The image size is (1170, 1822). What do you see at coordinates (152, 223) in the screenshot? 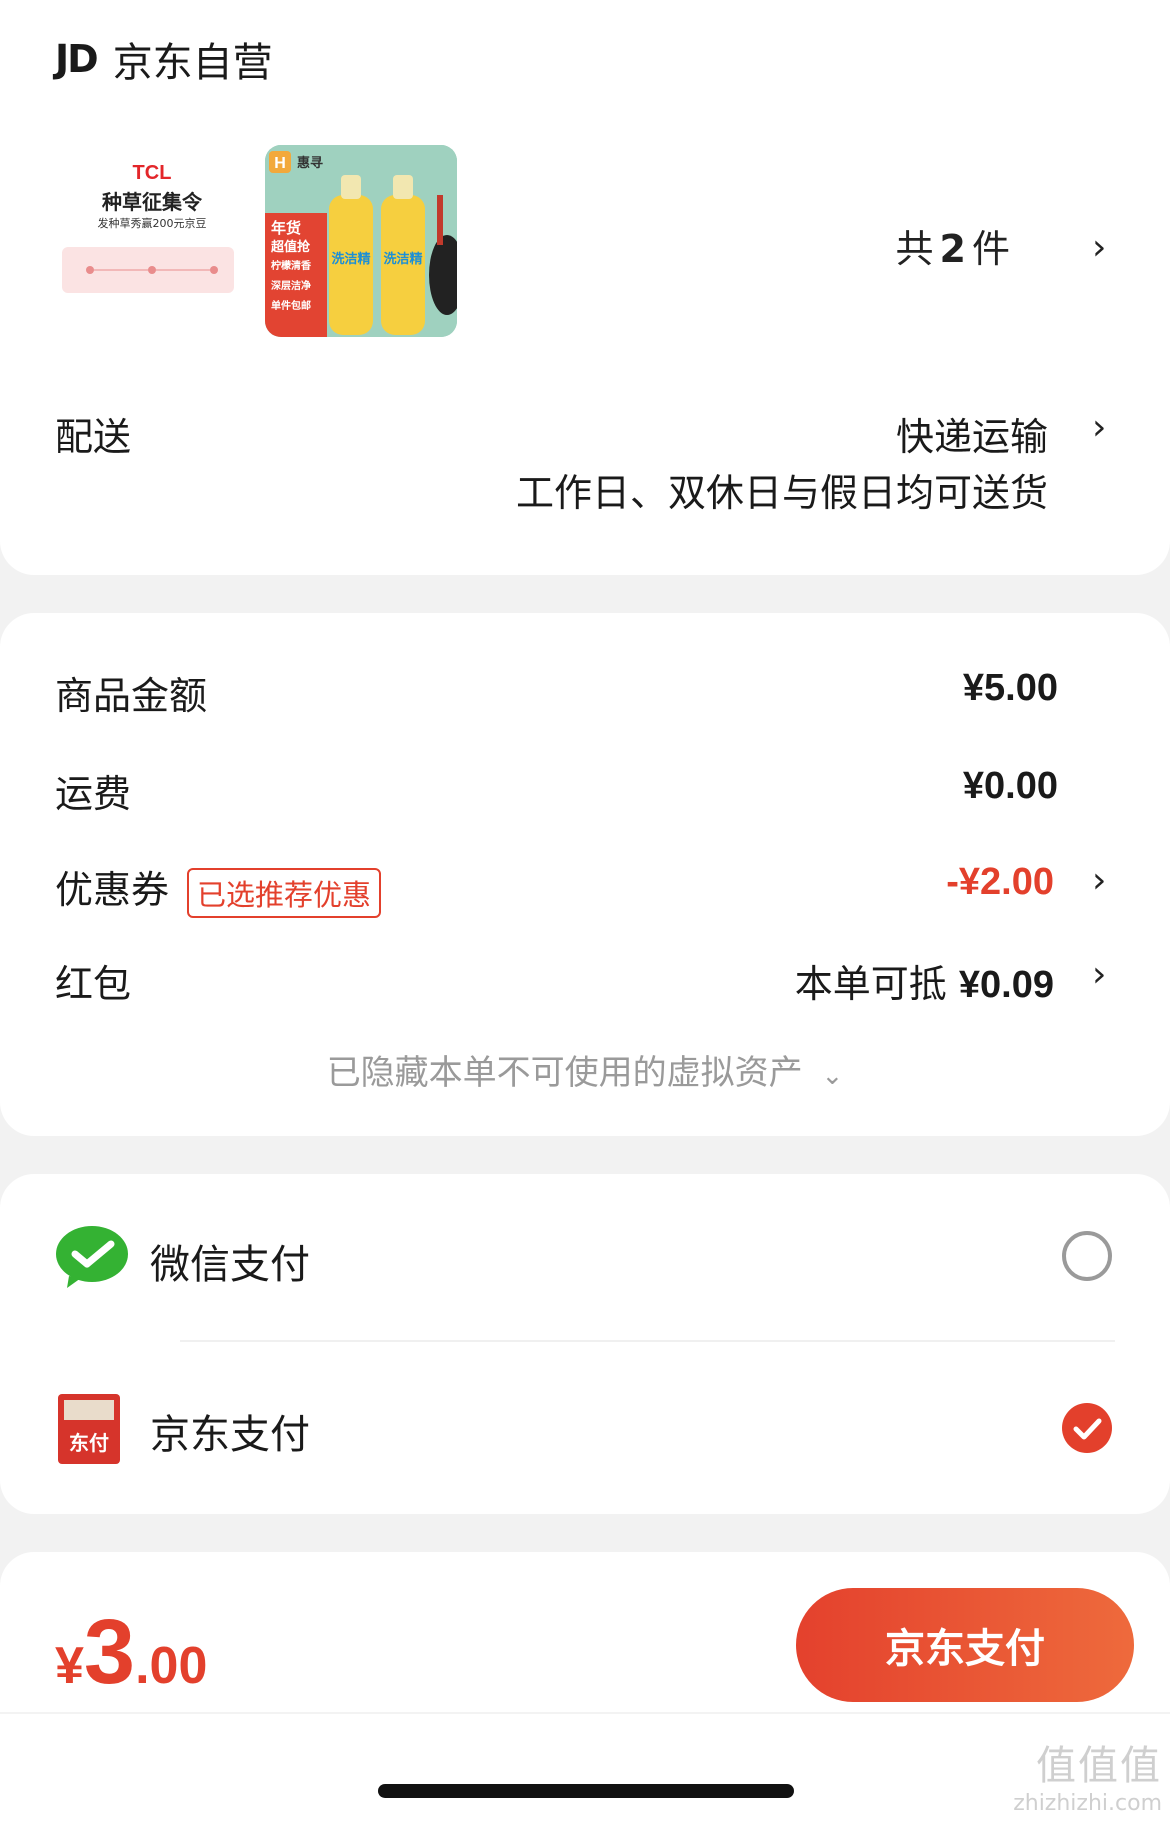
I see `thumb-a-subtitle: 发种草秀赢200元京豆` at bounding box center [152, 223].